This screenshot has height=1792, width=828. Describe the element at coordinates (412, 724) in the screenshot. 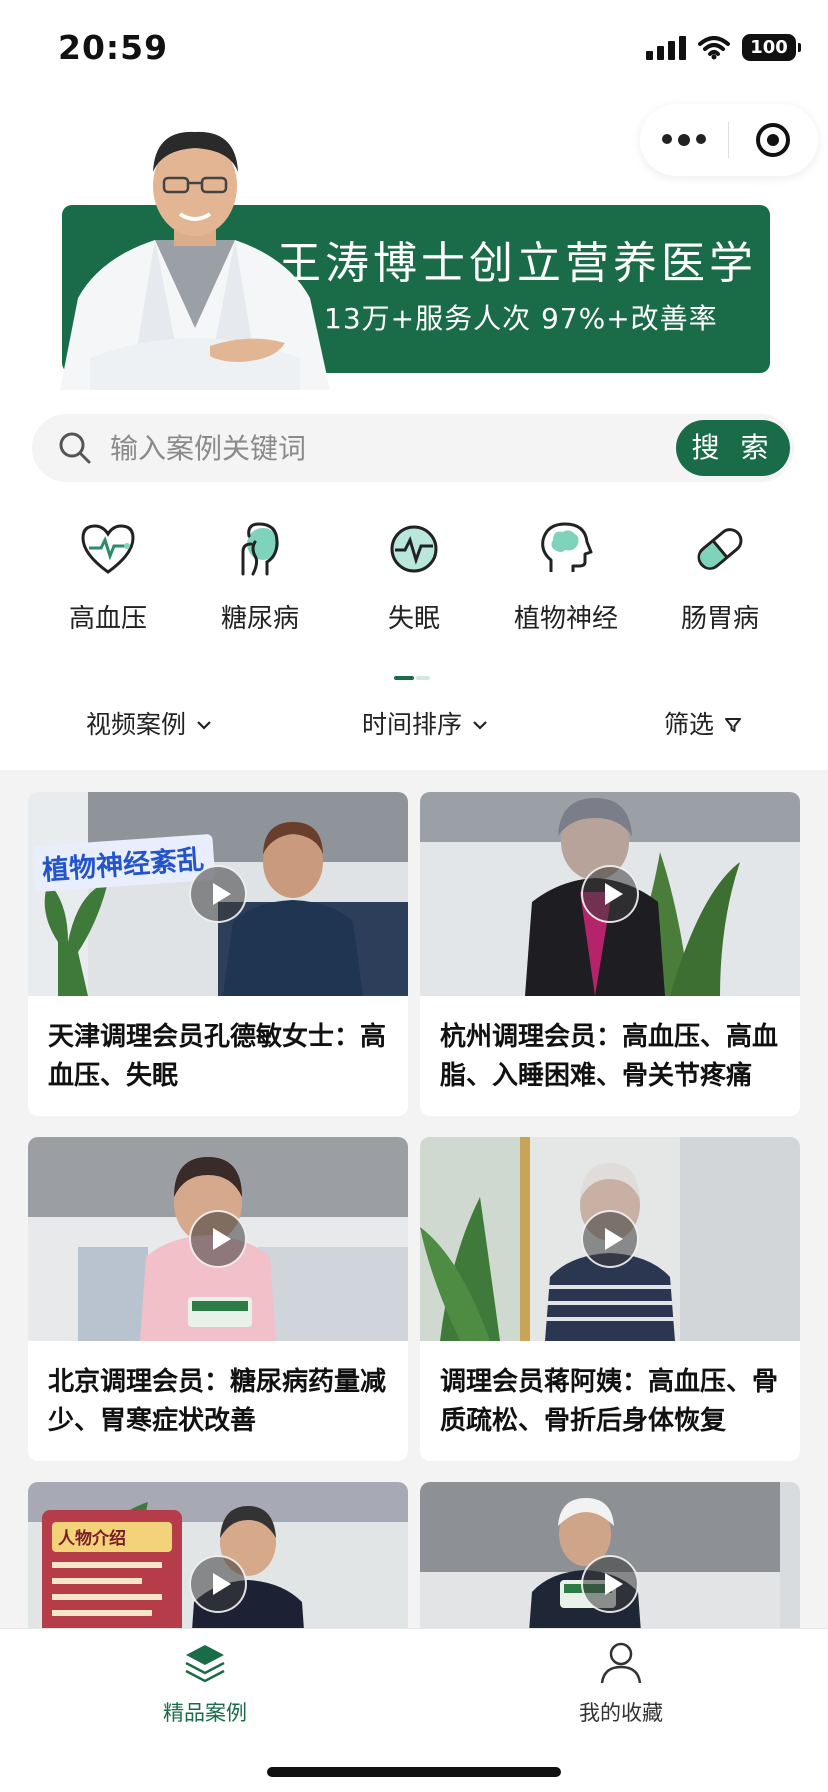

I see `sort-label: 时间排序` at that location.